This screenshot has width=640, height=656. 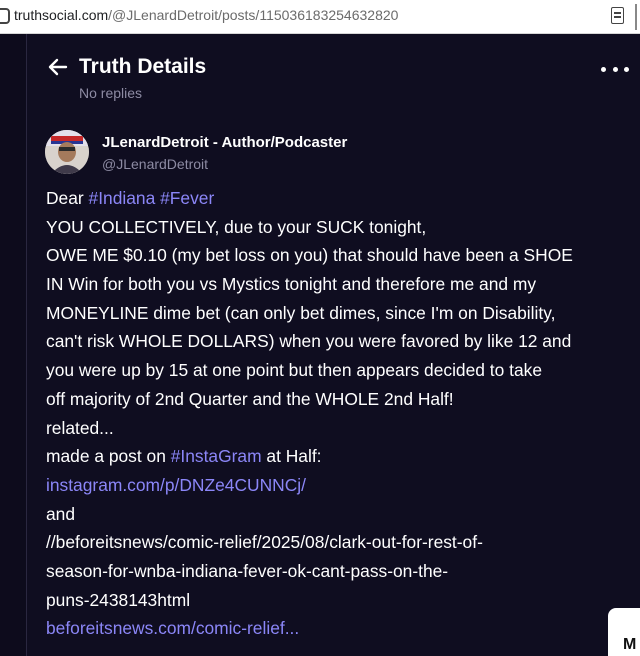 I want to click on reply-count: No replies, so click(x=111, y=93).